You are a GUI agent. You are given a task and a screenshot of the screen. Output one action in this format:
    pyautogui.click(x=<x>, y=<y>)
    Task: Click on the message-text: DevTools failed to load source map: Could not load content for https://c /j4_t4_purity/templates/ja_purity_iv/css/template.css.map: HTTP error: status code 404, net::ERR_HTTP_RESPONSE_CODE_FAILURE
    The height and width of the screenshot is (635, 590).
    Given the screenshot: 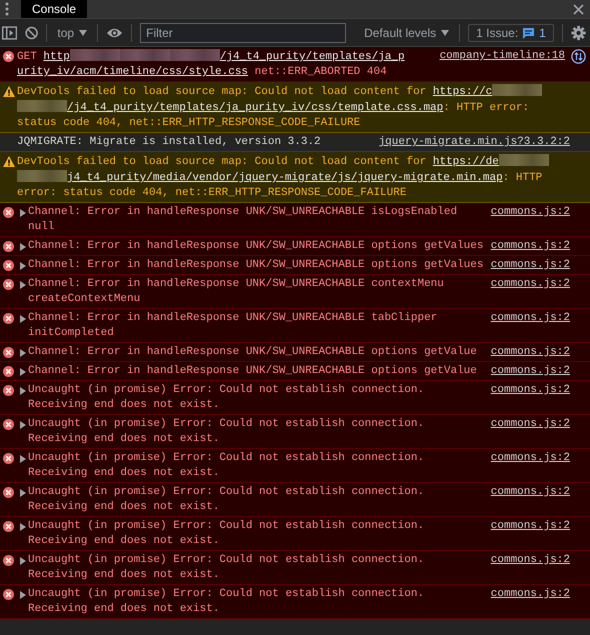 What is the action you would take?
    pyautogui.click(x=293, y=107)
    